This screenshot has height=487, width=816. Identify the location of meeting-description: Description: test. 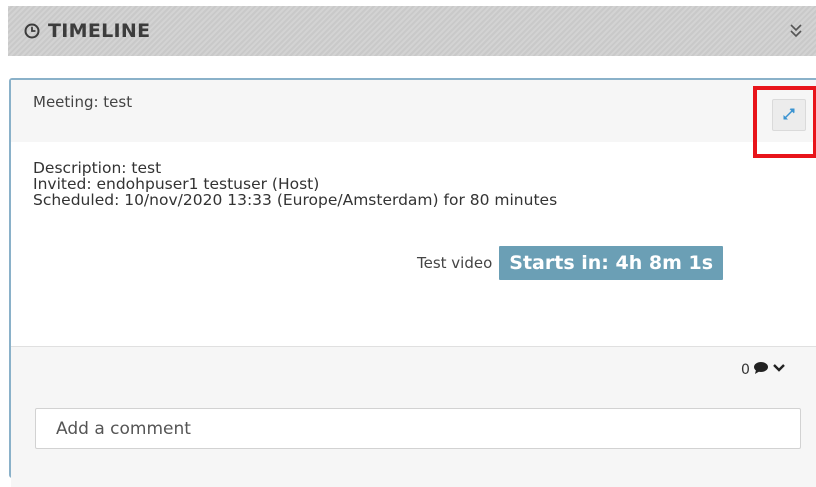
(97, 168).